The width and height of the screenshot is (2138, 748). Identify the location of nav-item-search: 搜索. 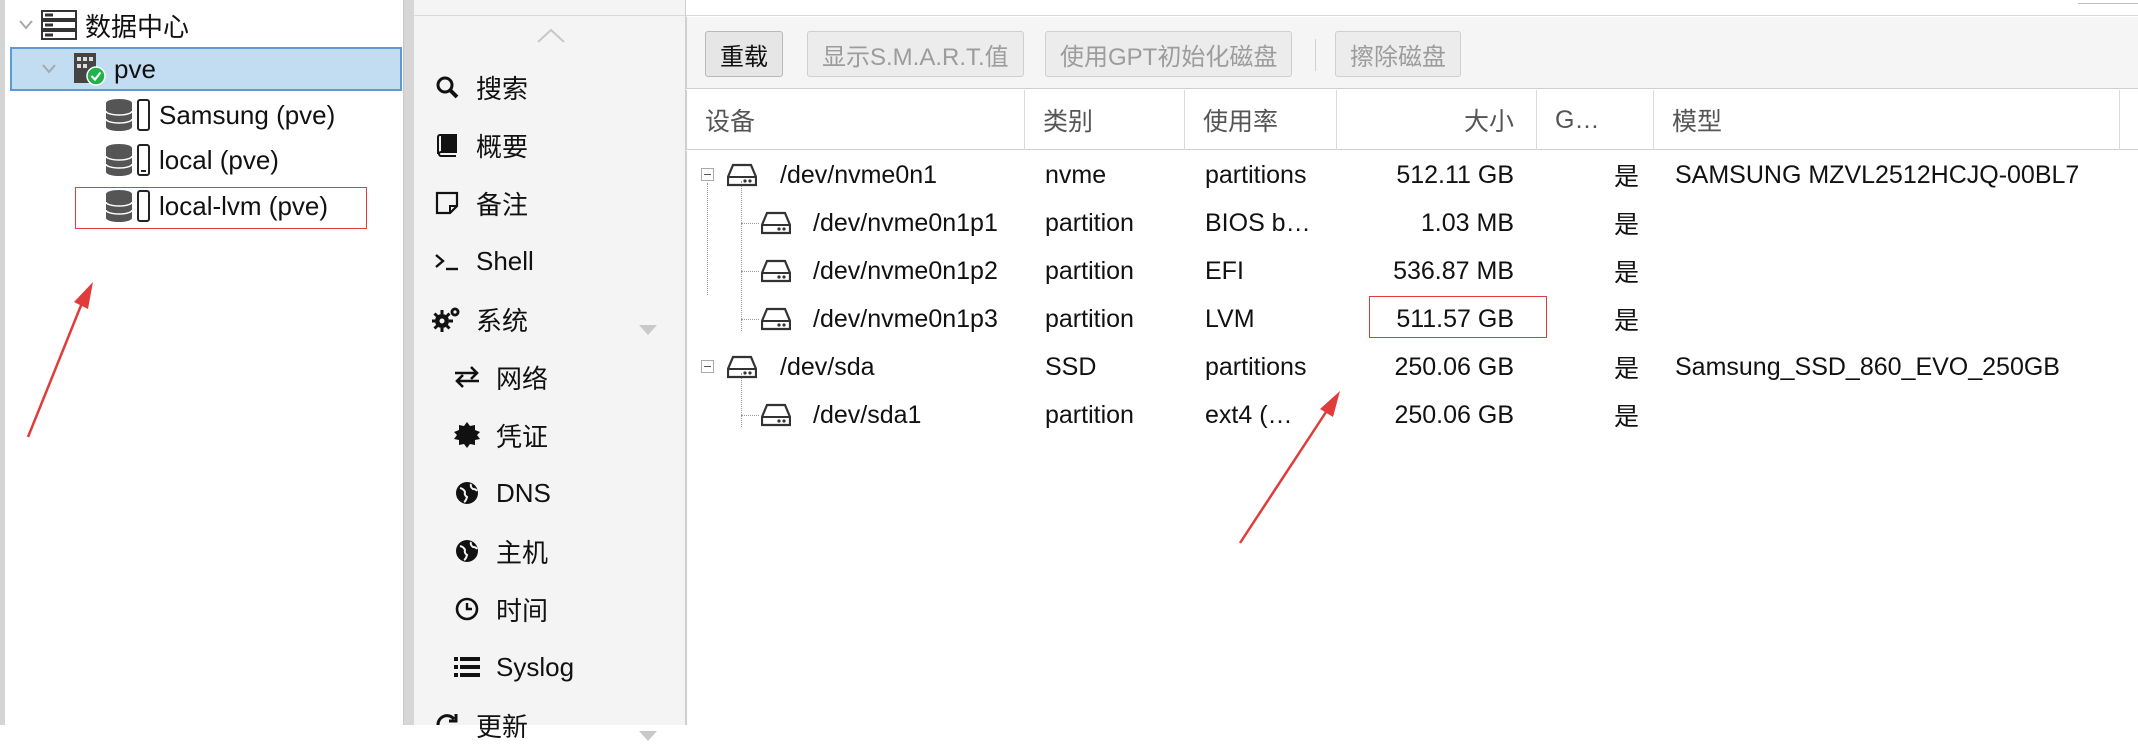
(549, 87).